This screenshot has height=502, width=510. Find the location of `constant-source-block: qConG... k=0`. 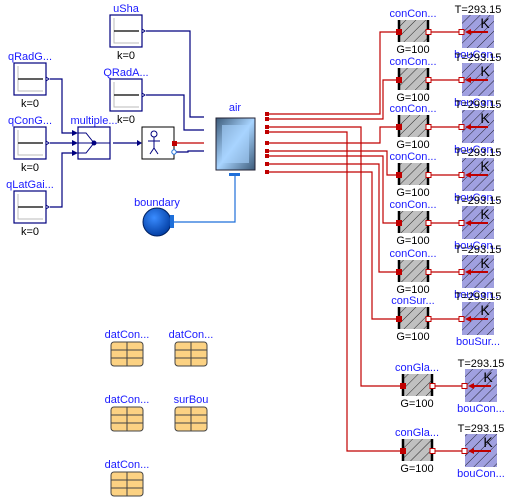

constant-source-block: qConG... k=0 is located at coordinates (30, 144).